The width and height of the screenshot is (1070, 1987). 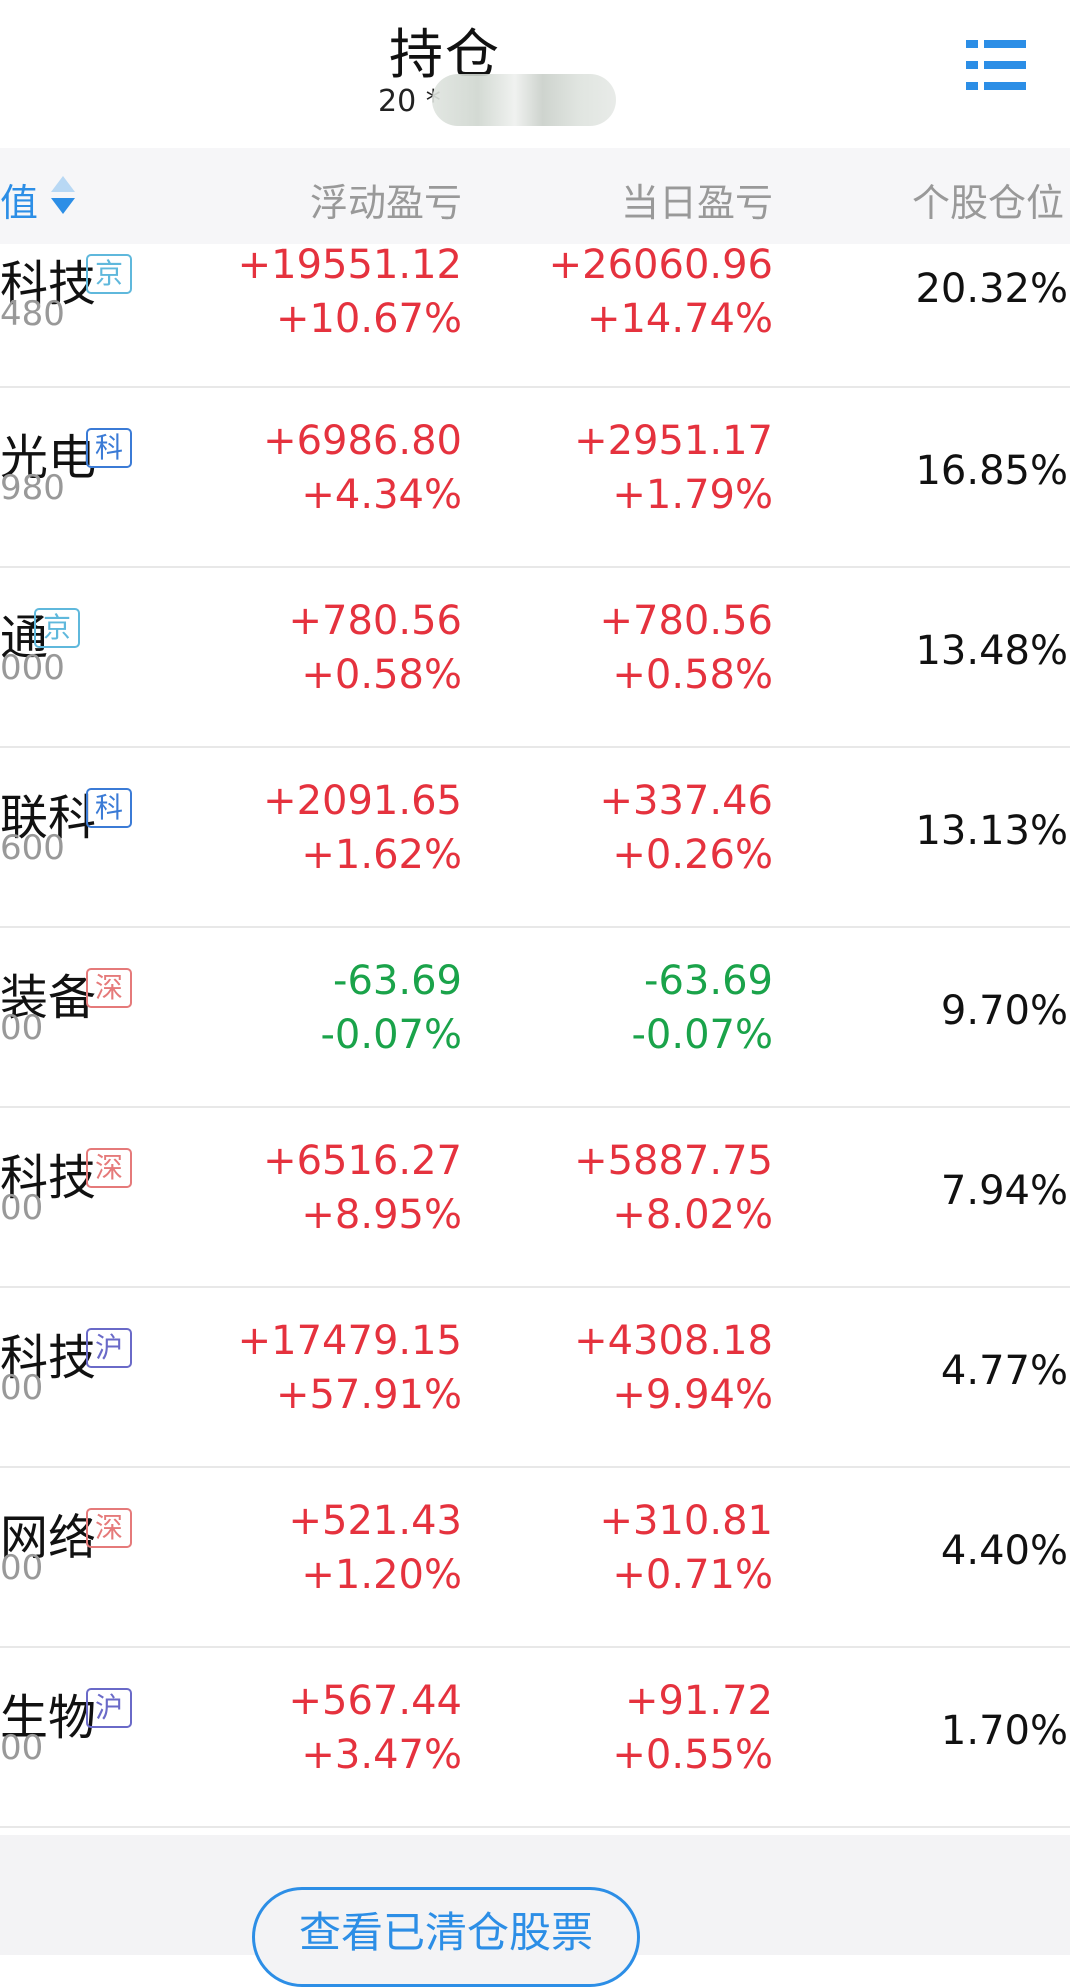 I want to click on floating-pl-percent: +10.67%, so click(x=368, y=319).